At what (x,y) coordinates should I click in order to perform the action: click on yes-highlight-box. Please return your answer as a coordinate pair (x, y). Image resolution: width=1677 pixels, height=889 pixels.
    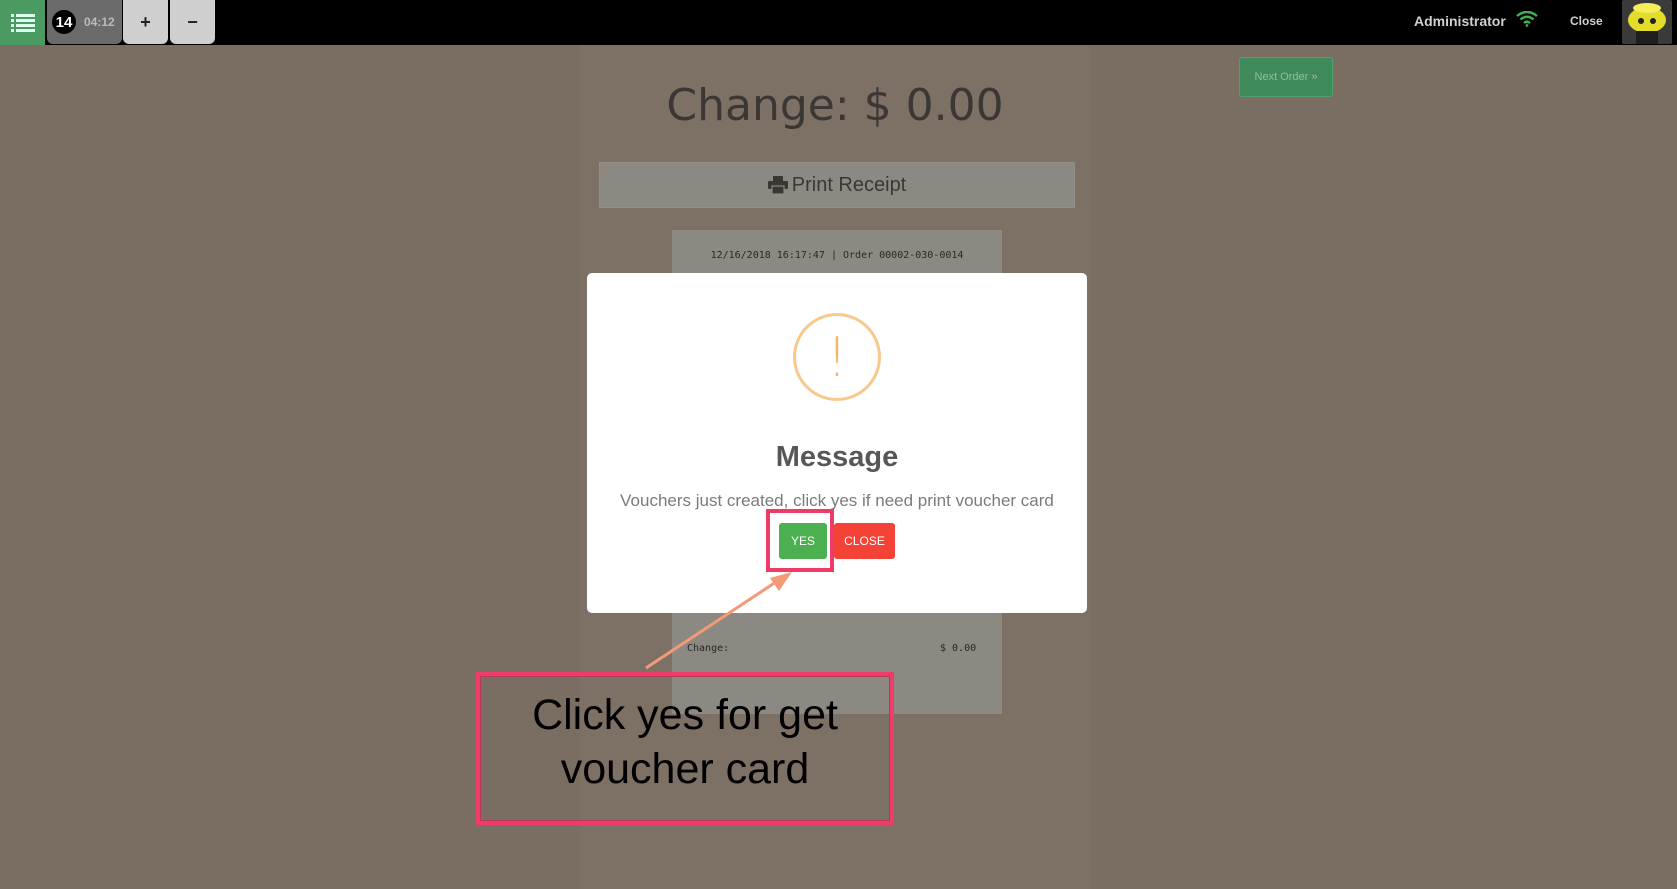
    Looking at the image, I should click on (800, 540).